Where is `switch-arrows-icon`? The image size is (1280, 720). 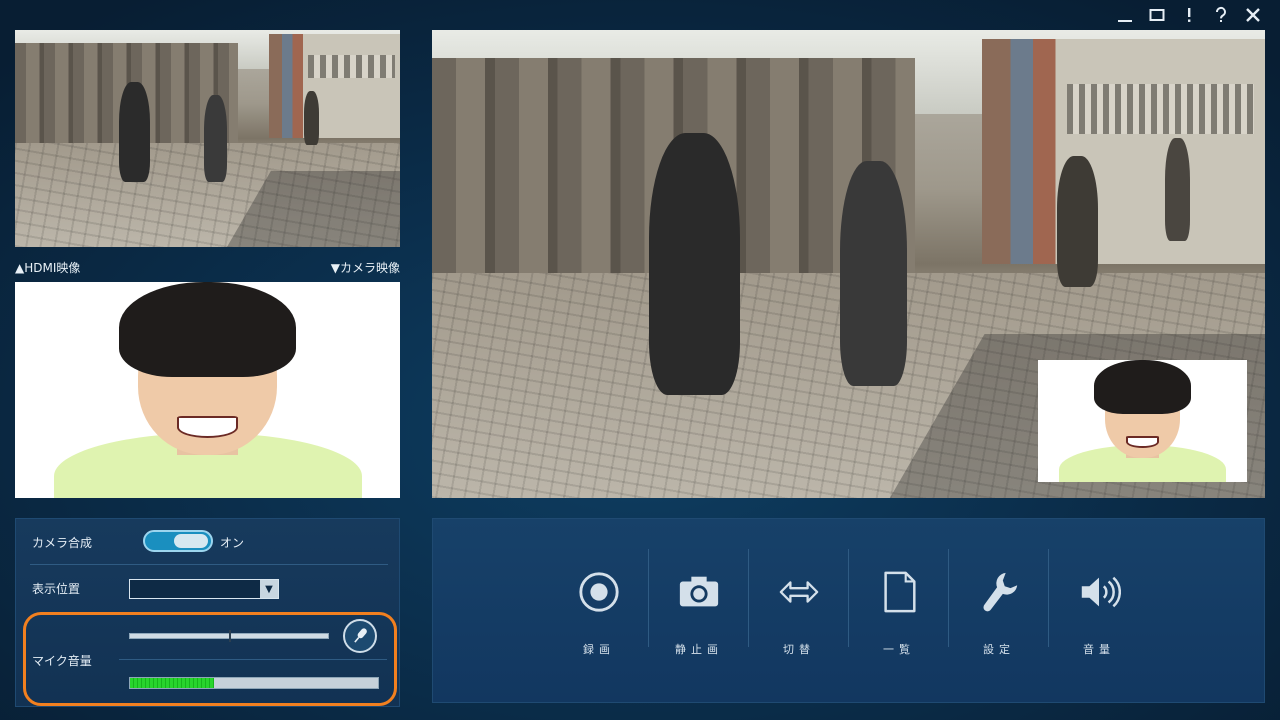 switch-arrows-icon is located at coordinates (799, 592).